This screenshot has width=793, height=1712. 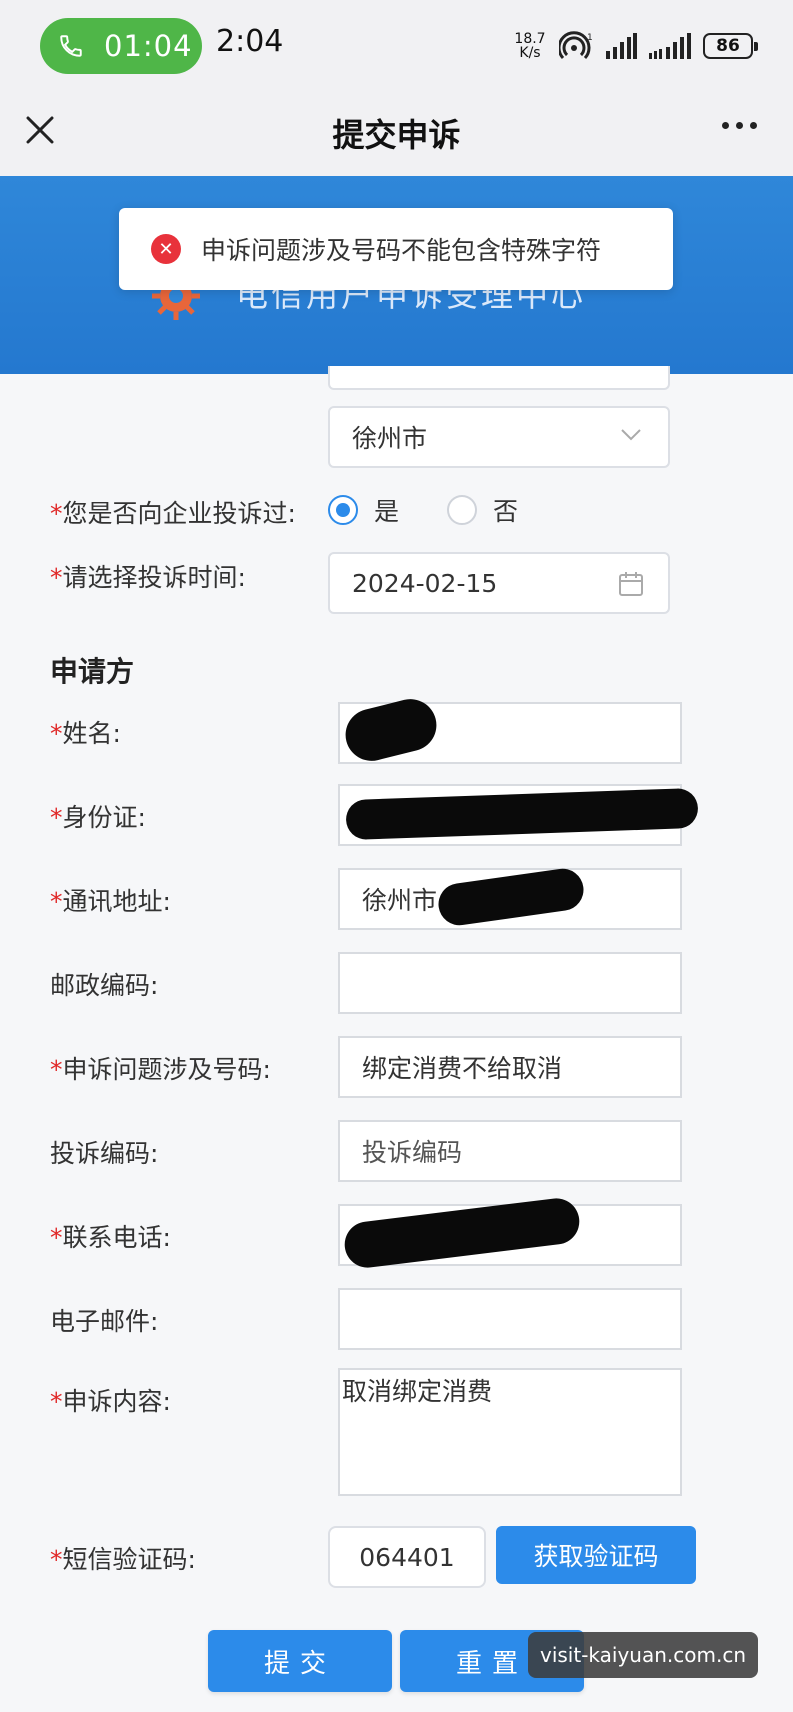 I want to click on email-input, so click(x=510, y=1319).